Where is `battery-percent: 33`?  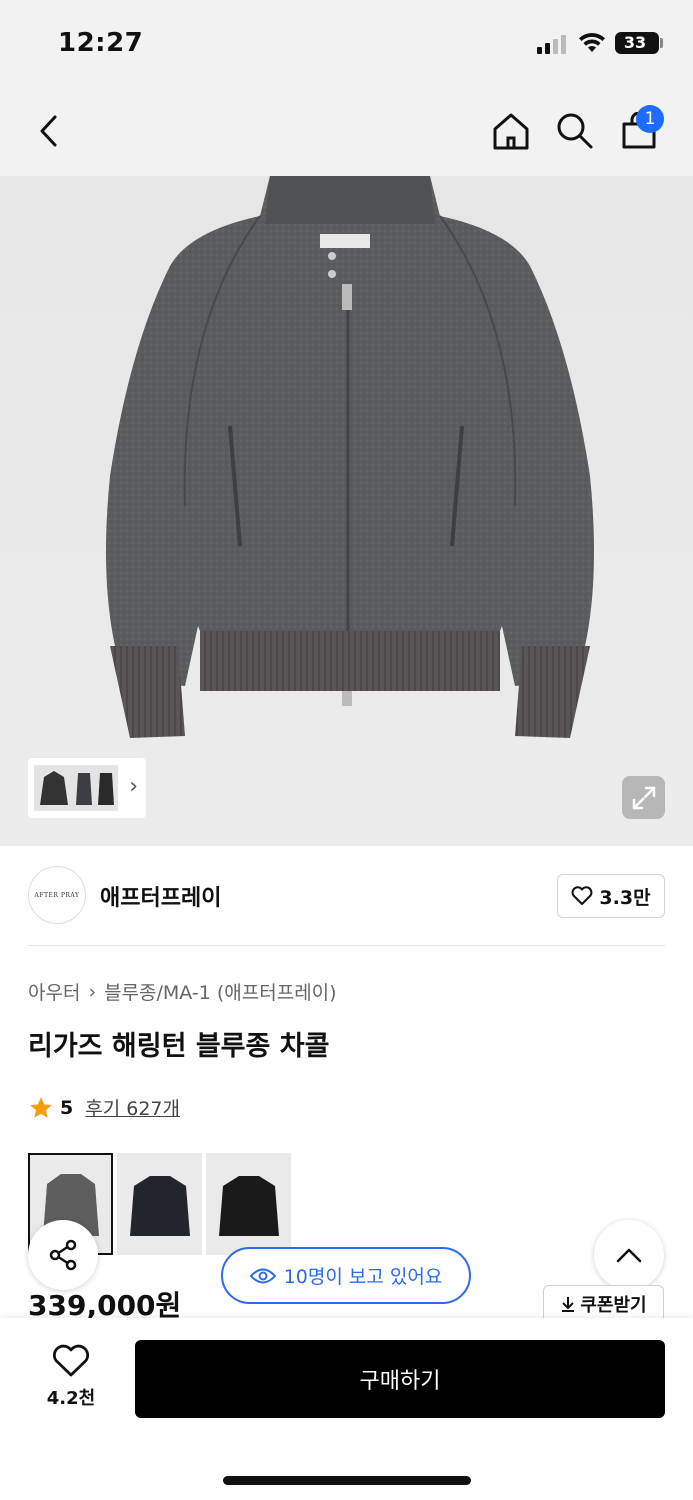
battery-percent: 33 is located at coordinates (635, 42).